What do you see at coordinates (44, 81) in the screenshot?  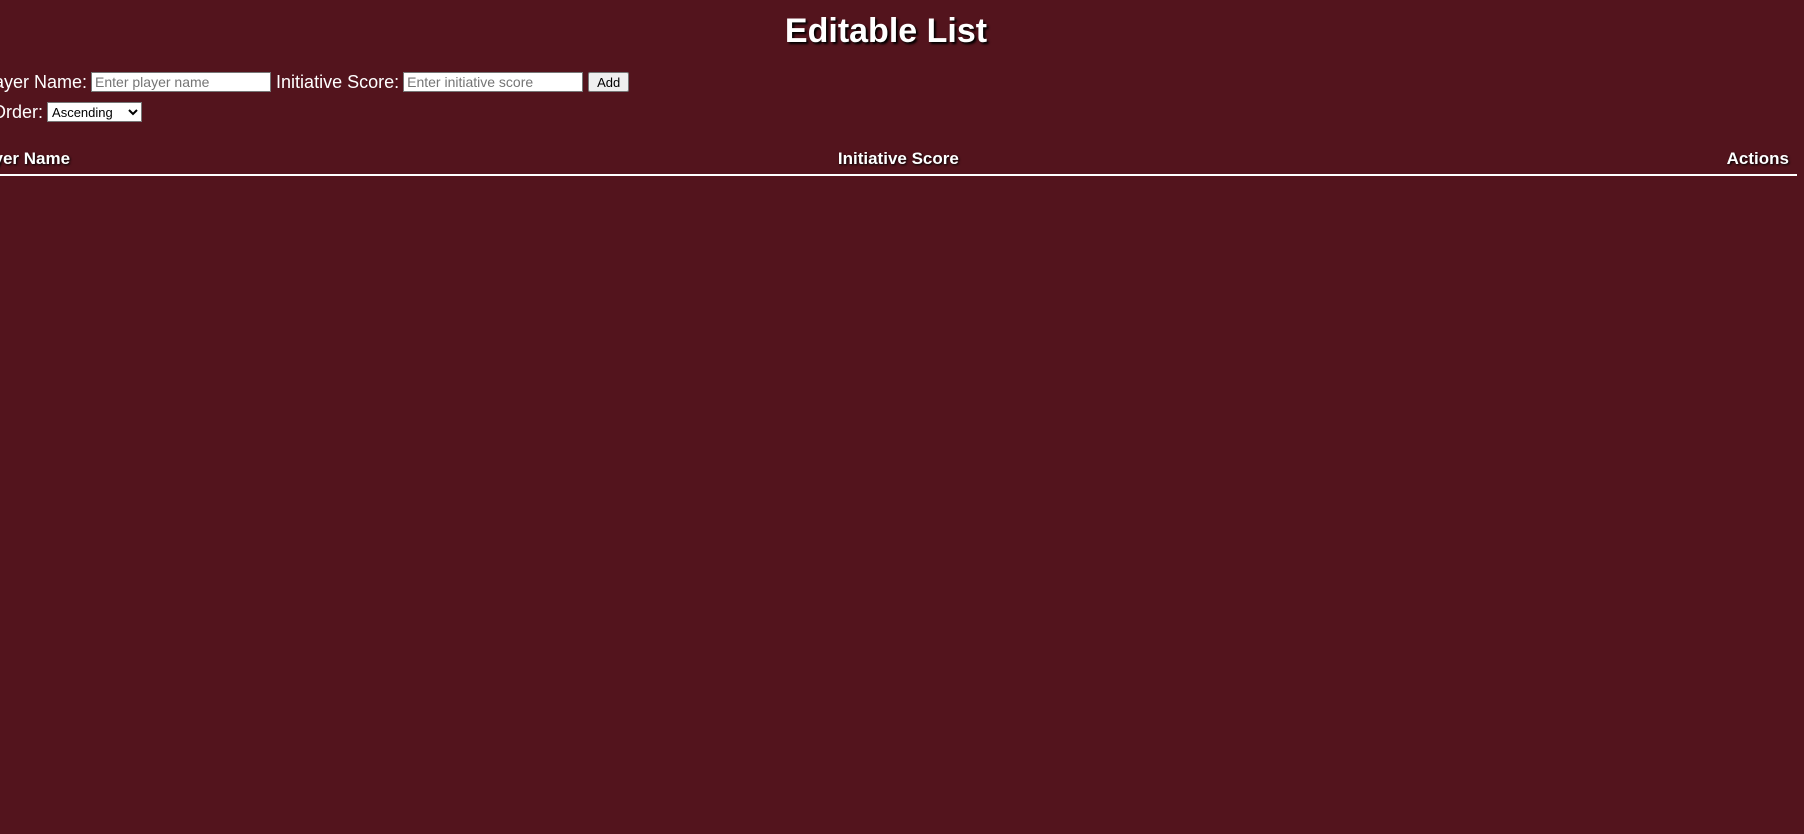 I see `player-name-label: Player Name:` at bounding box center [44, 81].